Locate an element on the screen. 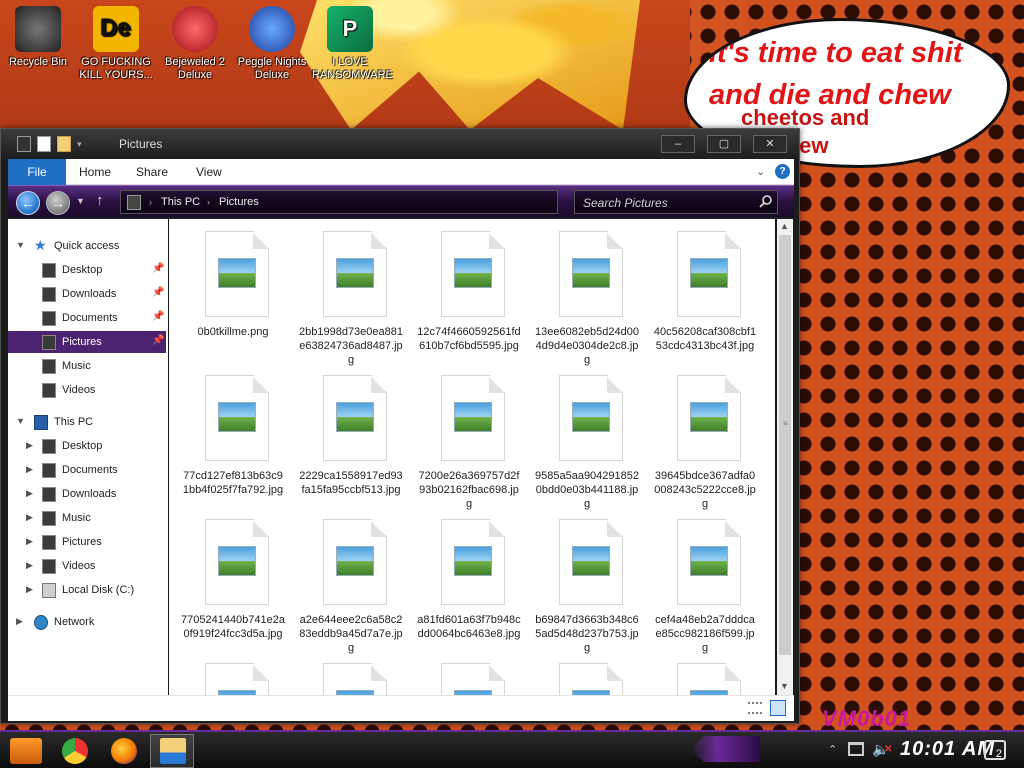 Image resolution: width=1024 pixels, height=768 pixels. sidebar-item-pictures: Pictures 📌 is located at coordinates (87, 342).